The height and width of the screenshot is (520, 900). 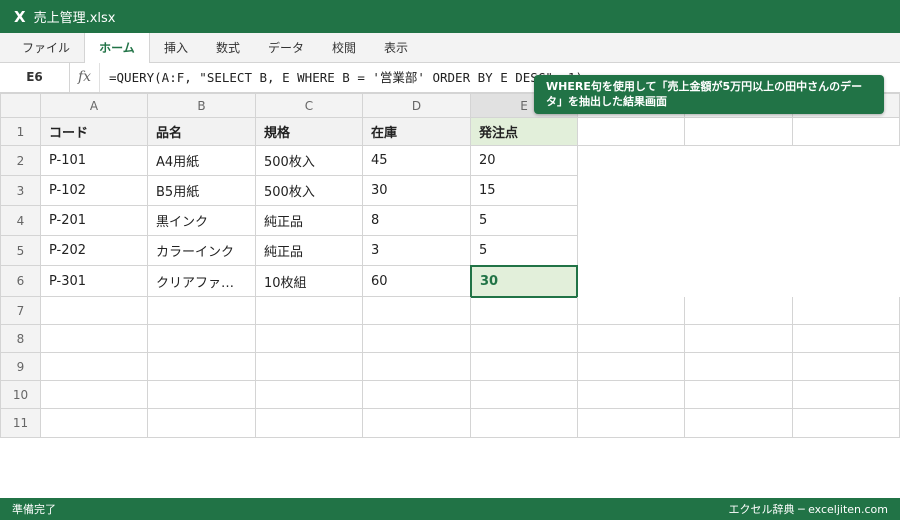 I want to click on tab-file: ファイル, so click(x=46, y=48).